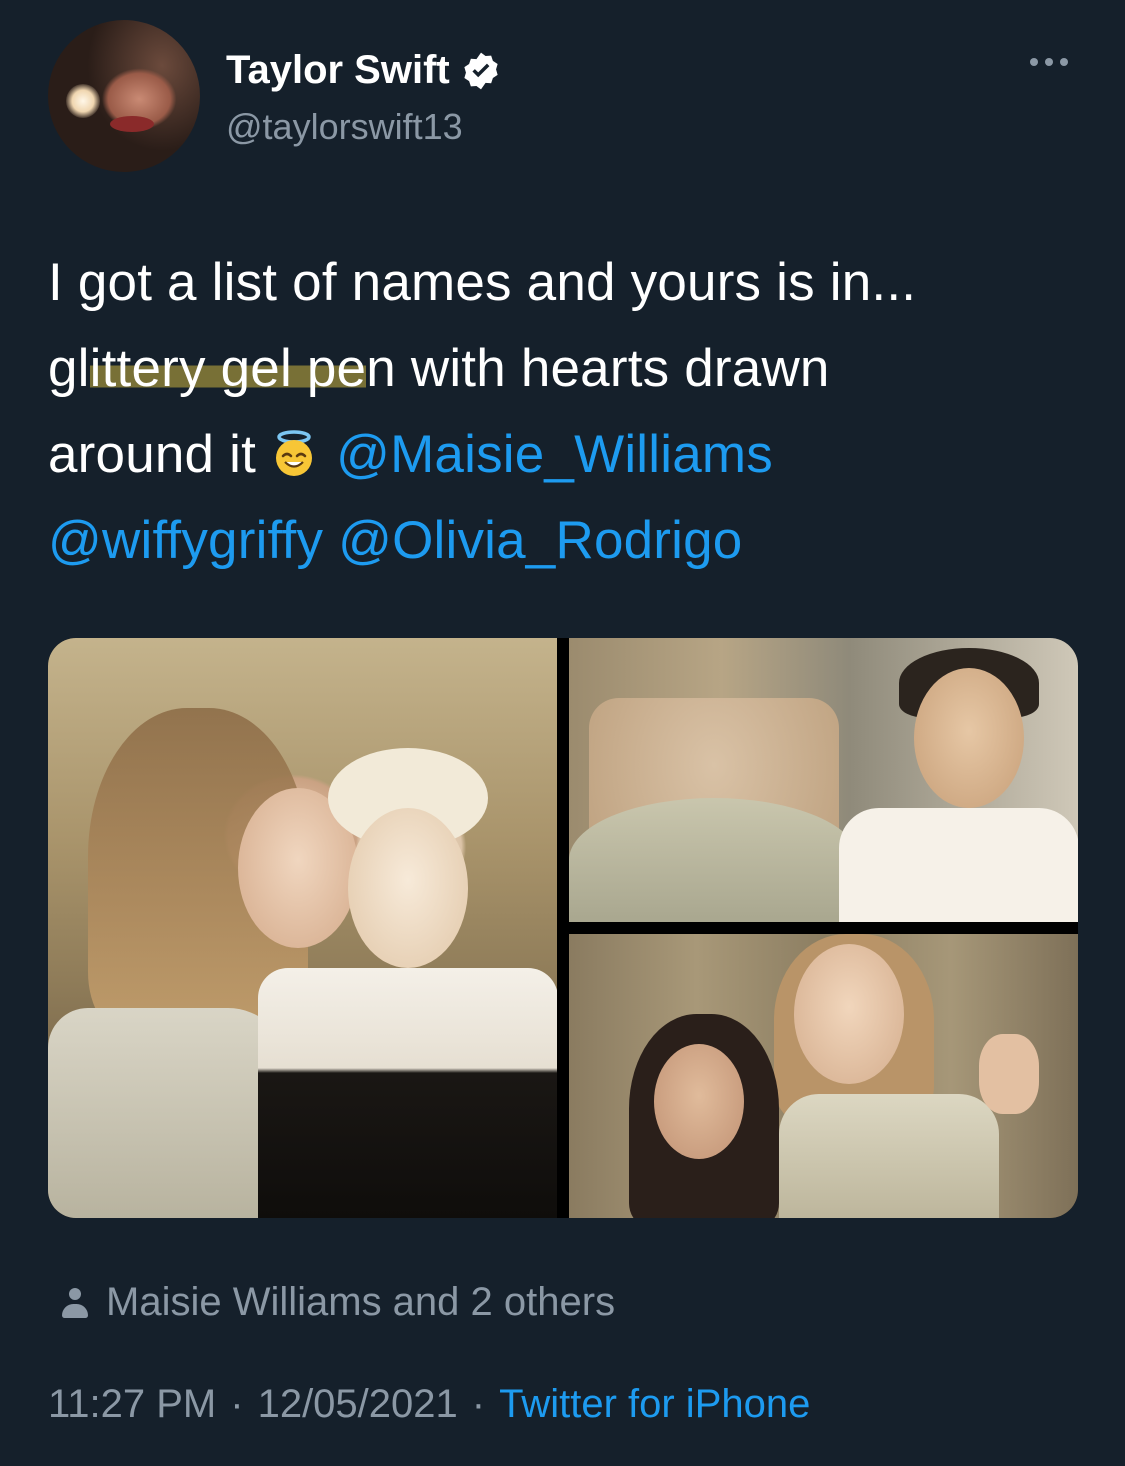 This screenshot has width=1125, height=1466. What do you see at coordinates (554, 454) in the screenshot?
I see `mention-link: @Maisie_Williams` at bounding box center [554, 454].